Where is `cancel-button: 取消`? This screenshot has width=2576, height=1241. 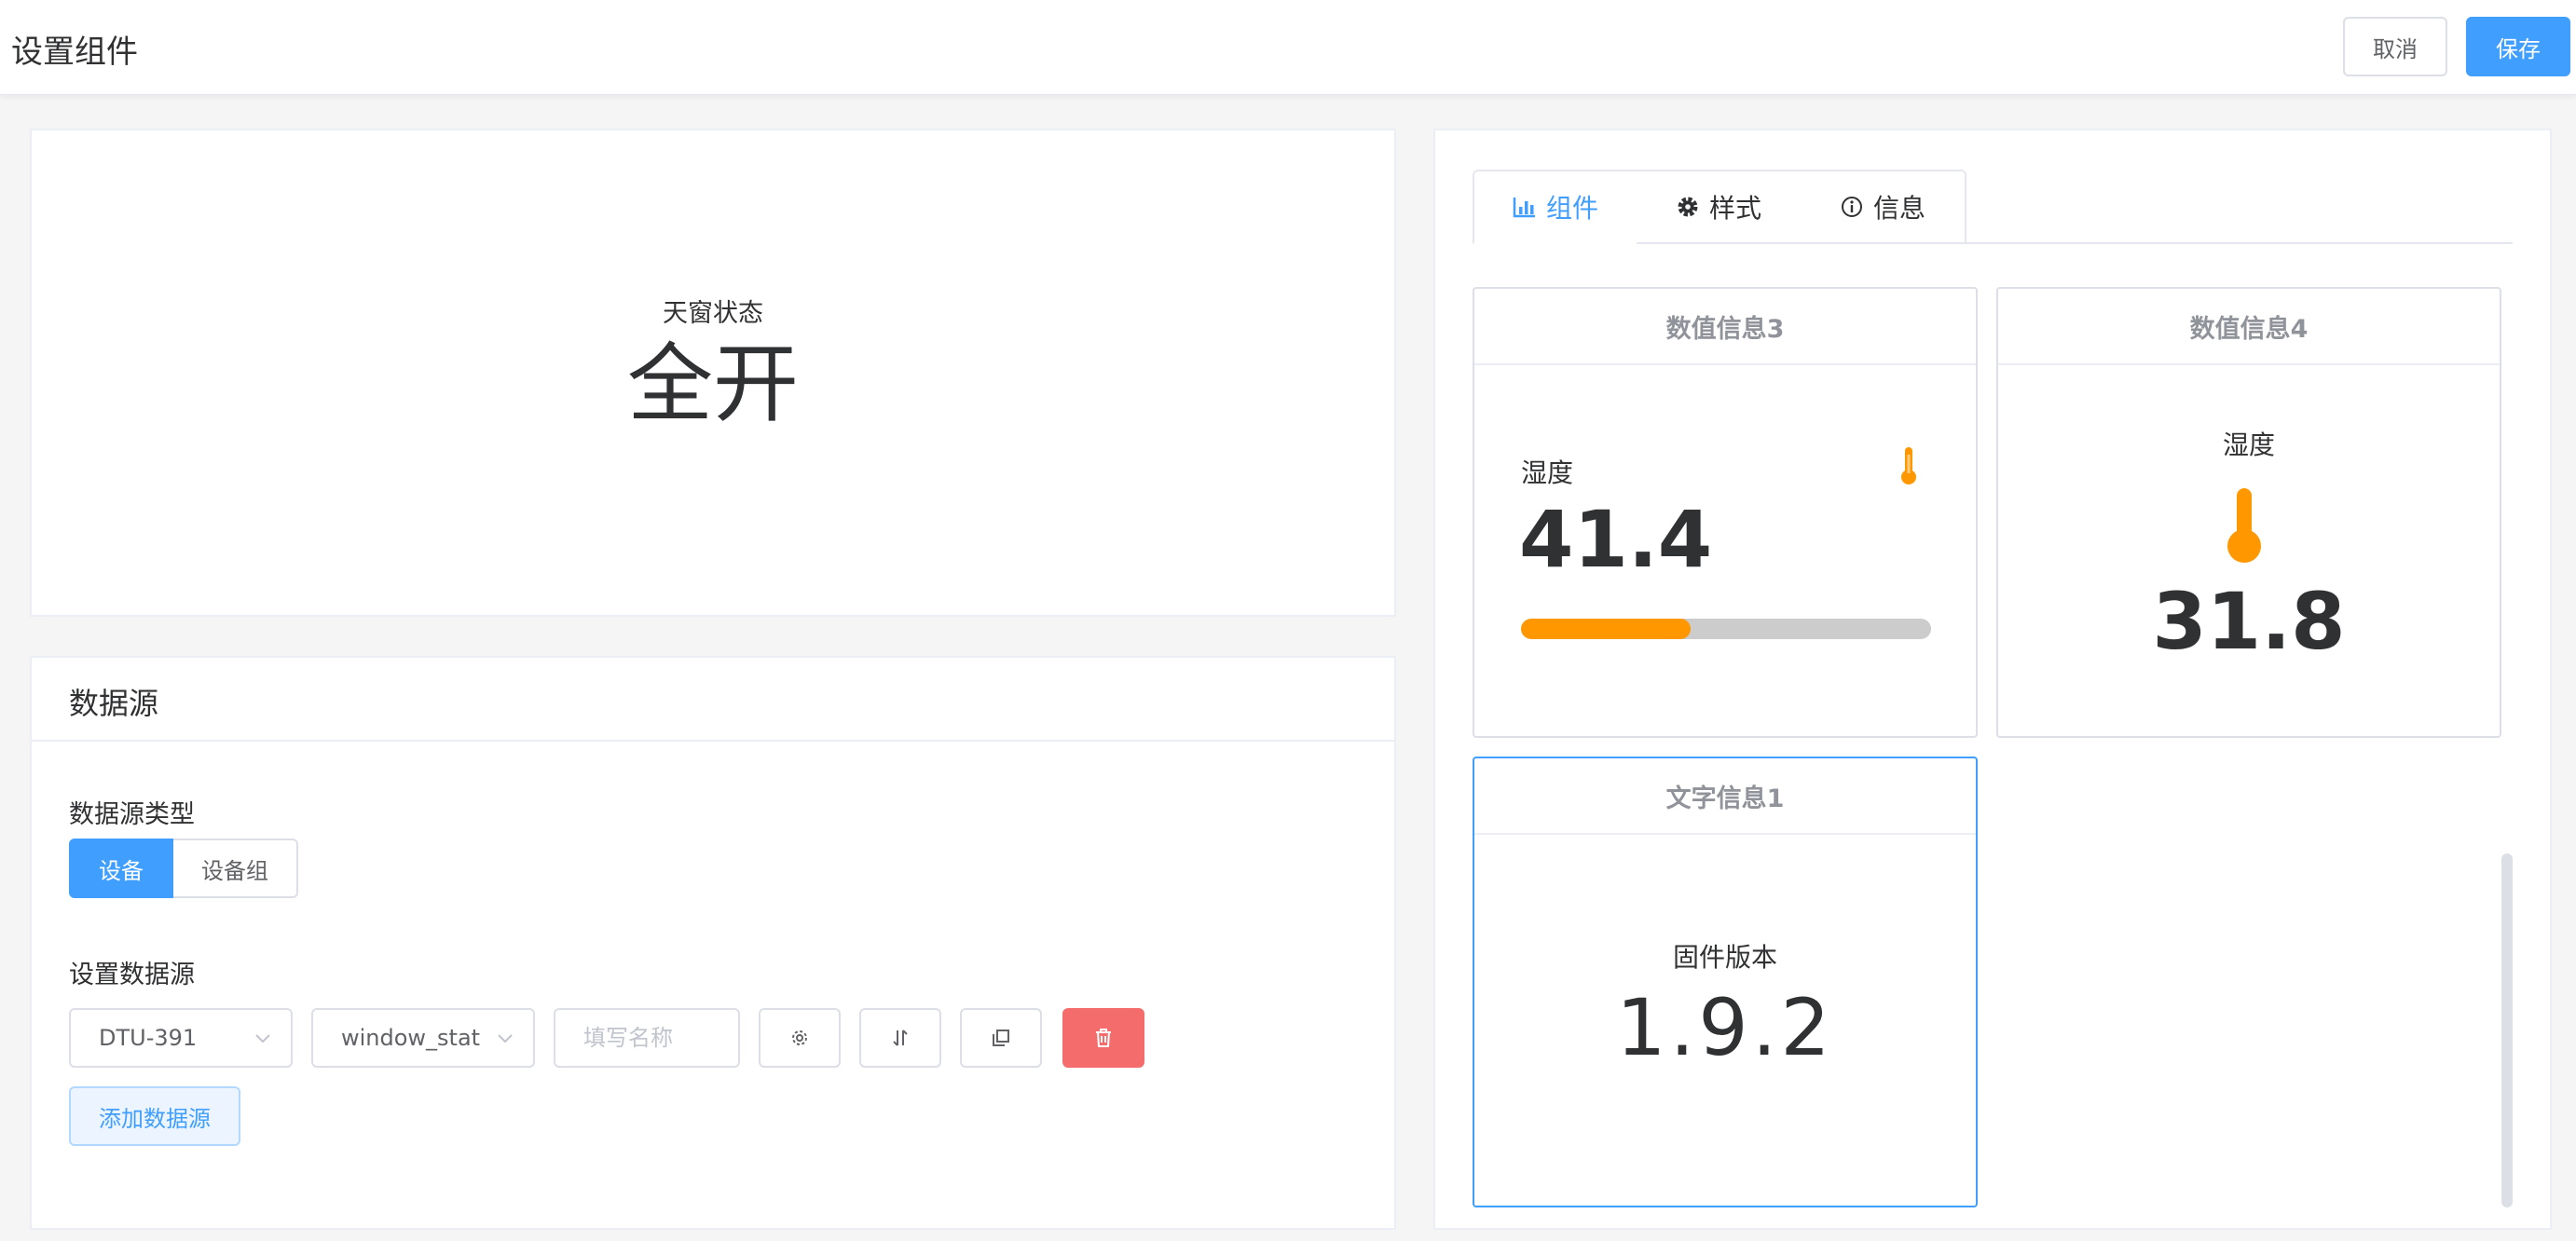 cancel-button: 取消 is located at coordinates (2395, 47).